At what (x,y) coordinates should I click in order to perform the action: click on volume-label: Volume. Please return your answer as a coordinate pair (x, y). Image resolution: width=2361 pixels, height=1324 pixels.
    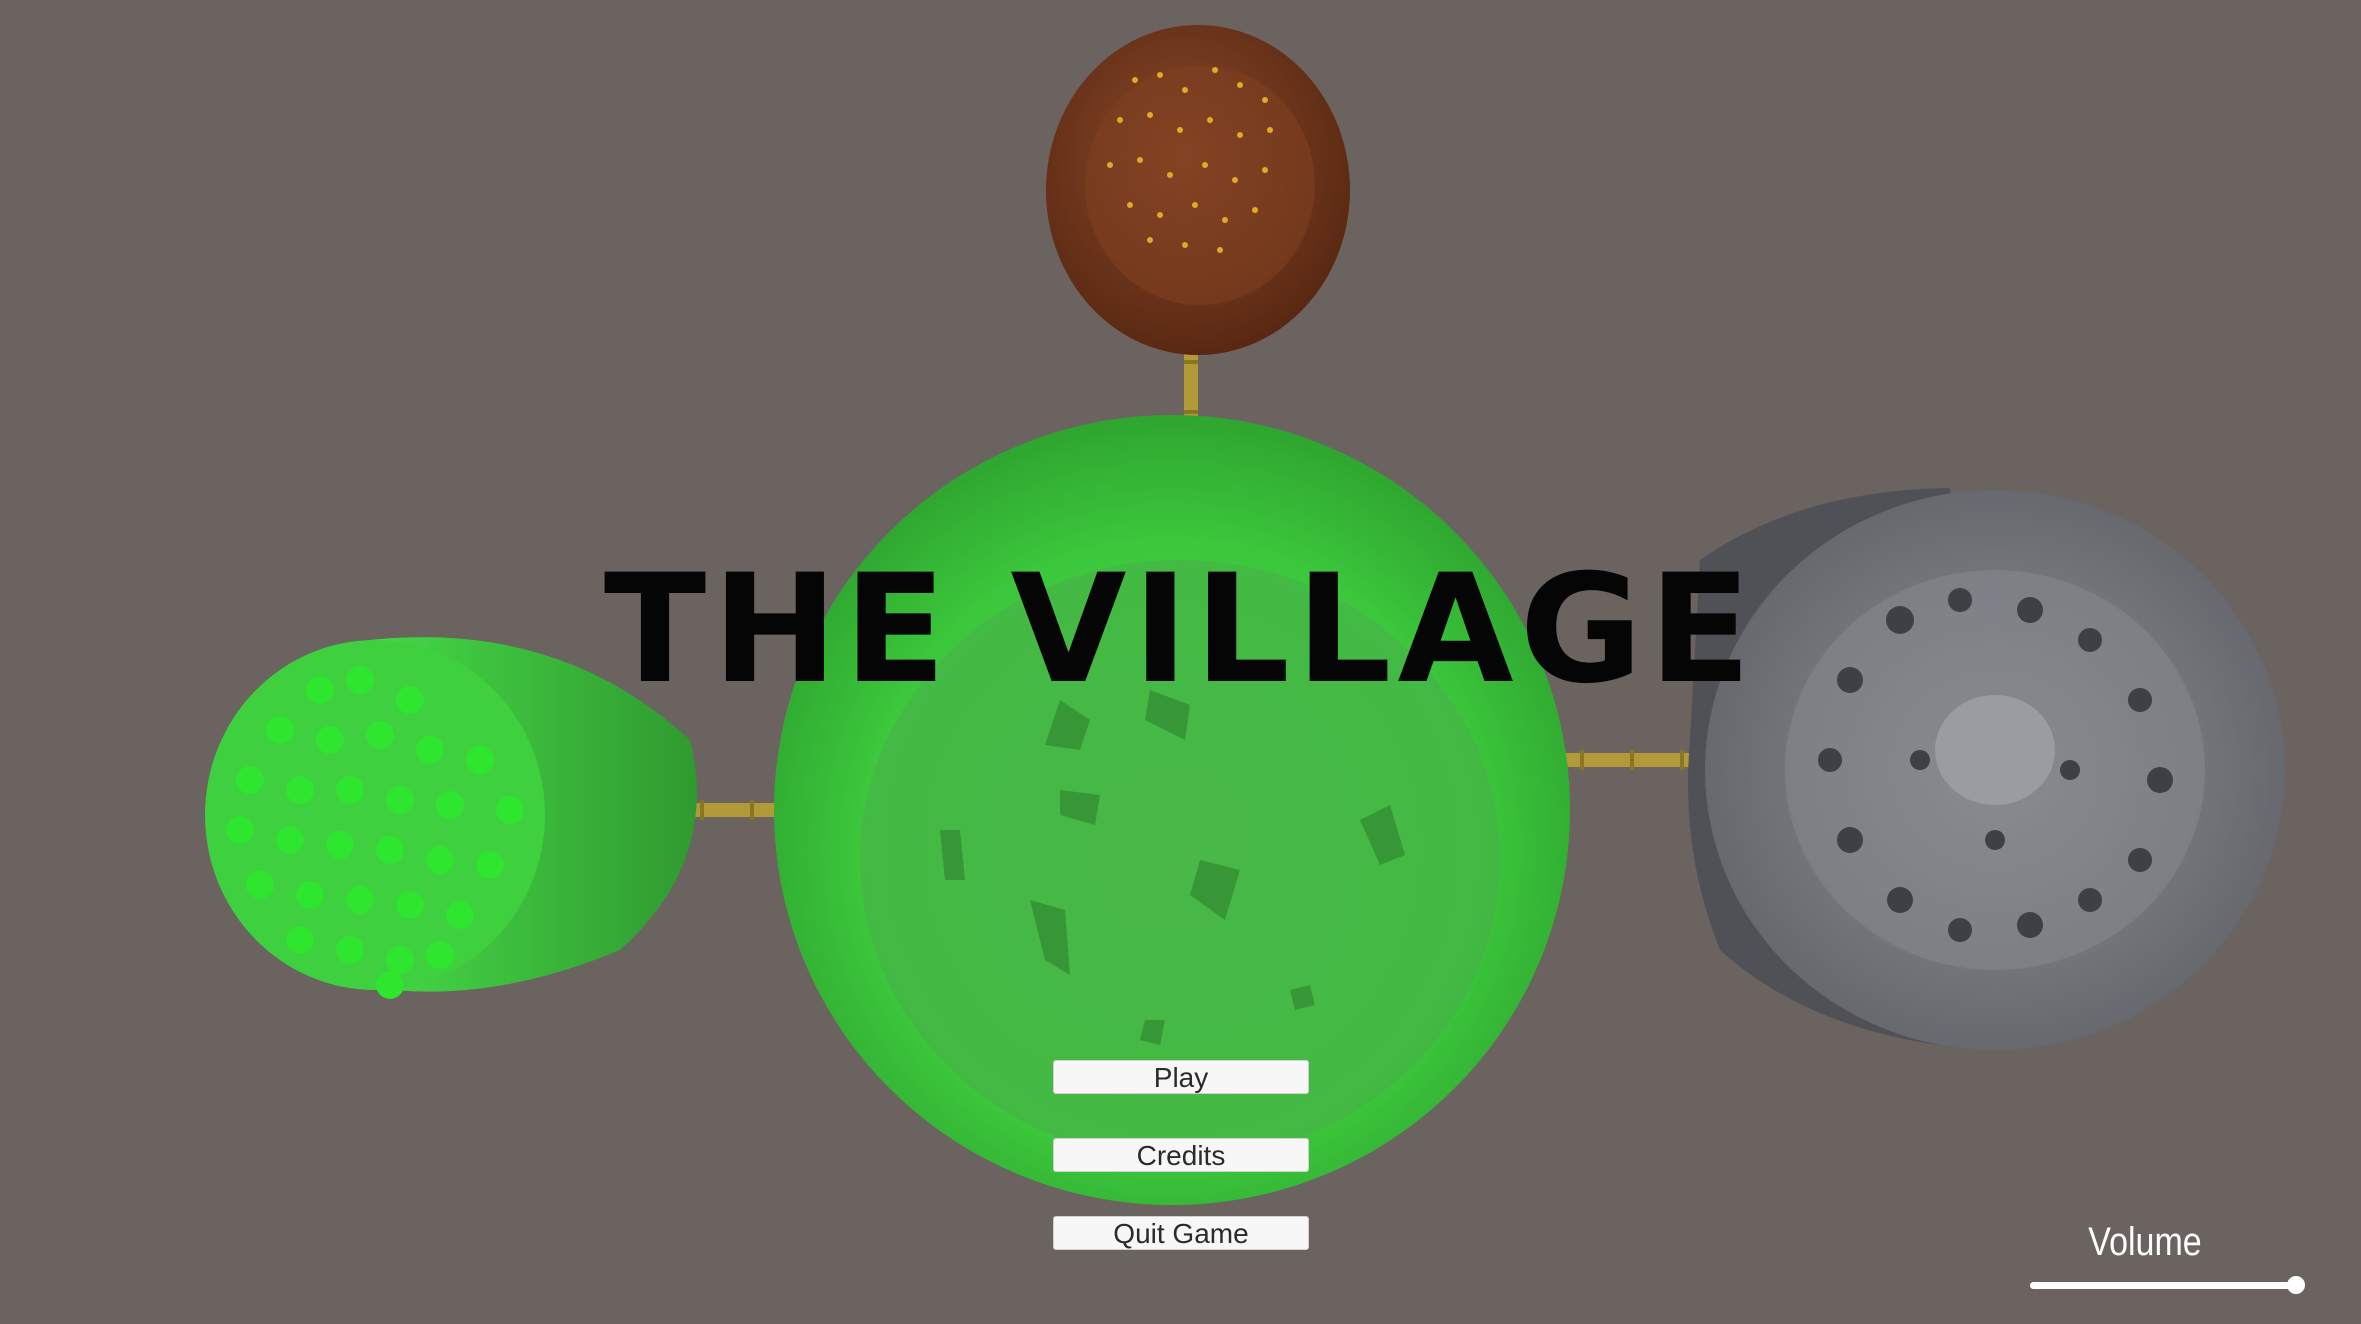
    Looking at the image, I should click on (2145, 1242).